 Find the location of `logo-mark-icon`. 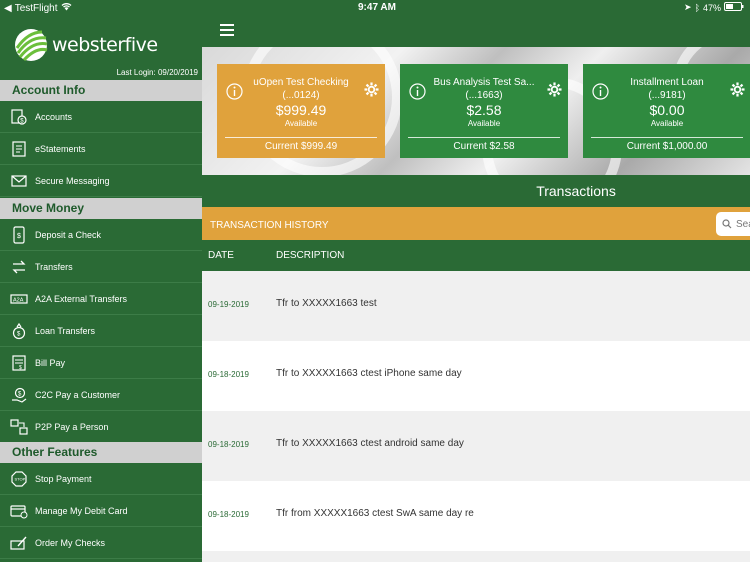

logo-mark-icon is located at coordinates (31, 45).